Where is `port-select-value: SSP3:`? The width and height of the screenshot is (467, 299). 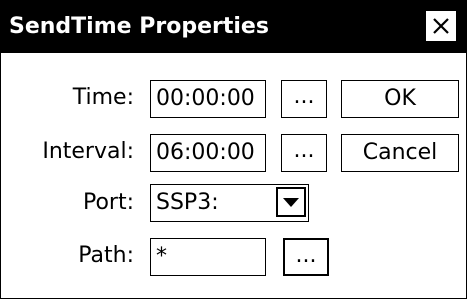 port-select-value: SSP3: is located at coordinates (187, 202).